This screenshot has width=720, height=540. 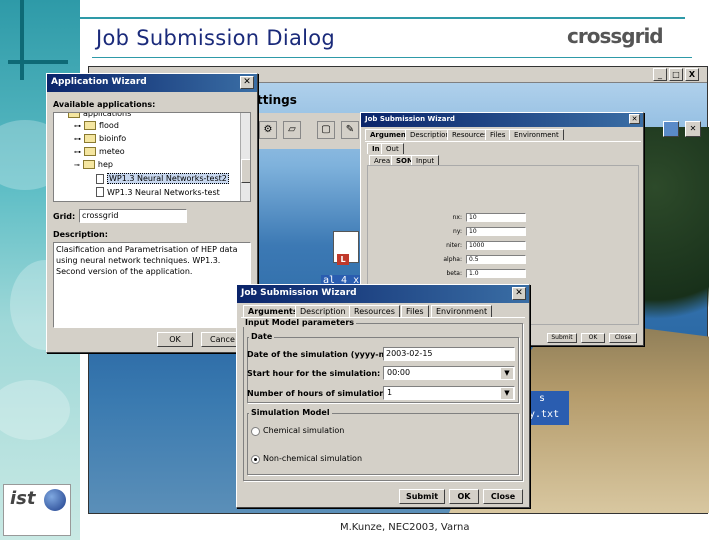 I want to click on app-wizard-title: Application Wizard, so click(x=99, y=82).